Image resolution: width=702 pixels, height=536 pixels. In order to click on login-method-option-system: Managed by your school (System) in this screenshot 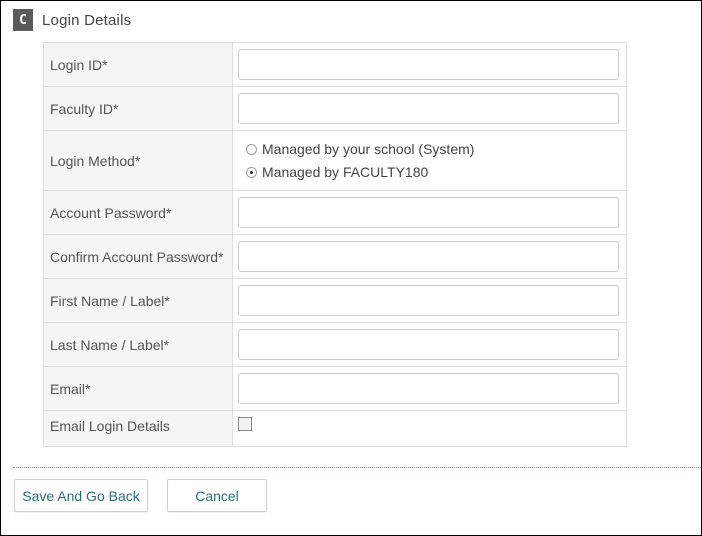, I will do `click(360, 149)`.